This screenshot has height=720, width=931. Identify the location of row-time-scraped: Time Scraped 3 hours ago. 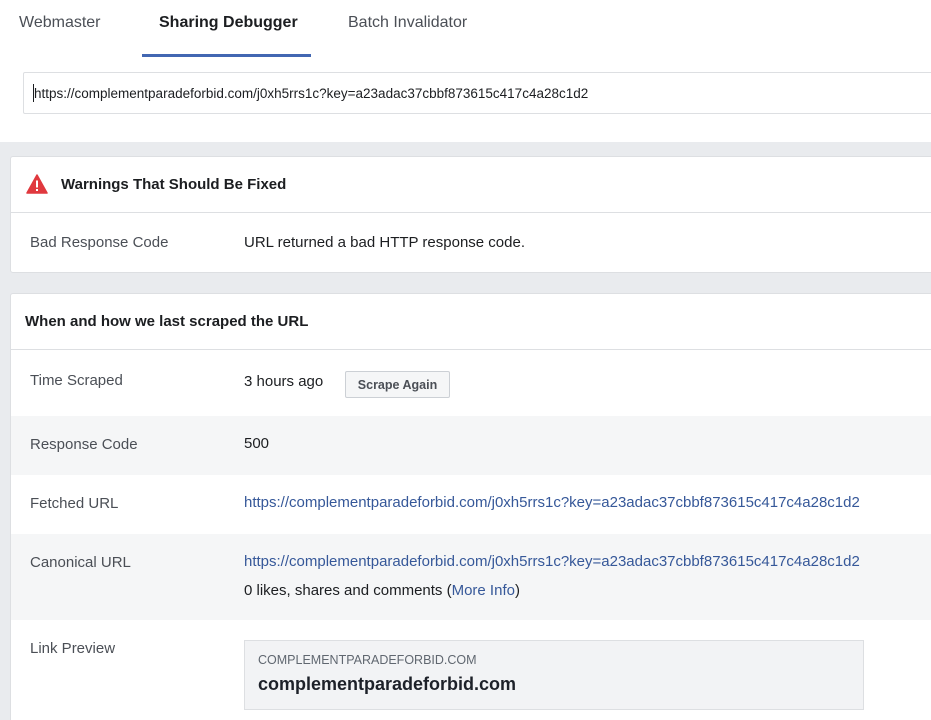
(471, 383).